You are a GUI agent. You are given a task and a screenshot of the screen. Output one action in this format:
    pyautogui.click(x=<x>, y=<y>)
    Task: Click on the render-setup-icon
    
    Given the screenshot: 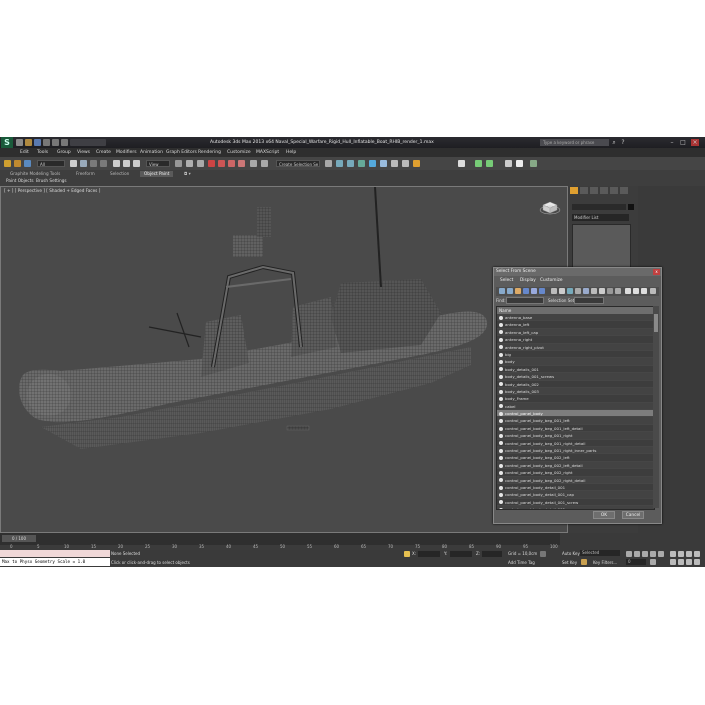 What is the action you would take?
    pyautogui.click(x=394, y=163)
    